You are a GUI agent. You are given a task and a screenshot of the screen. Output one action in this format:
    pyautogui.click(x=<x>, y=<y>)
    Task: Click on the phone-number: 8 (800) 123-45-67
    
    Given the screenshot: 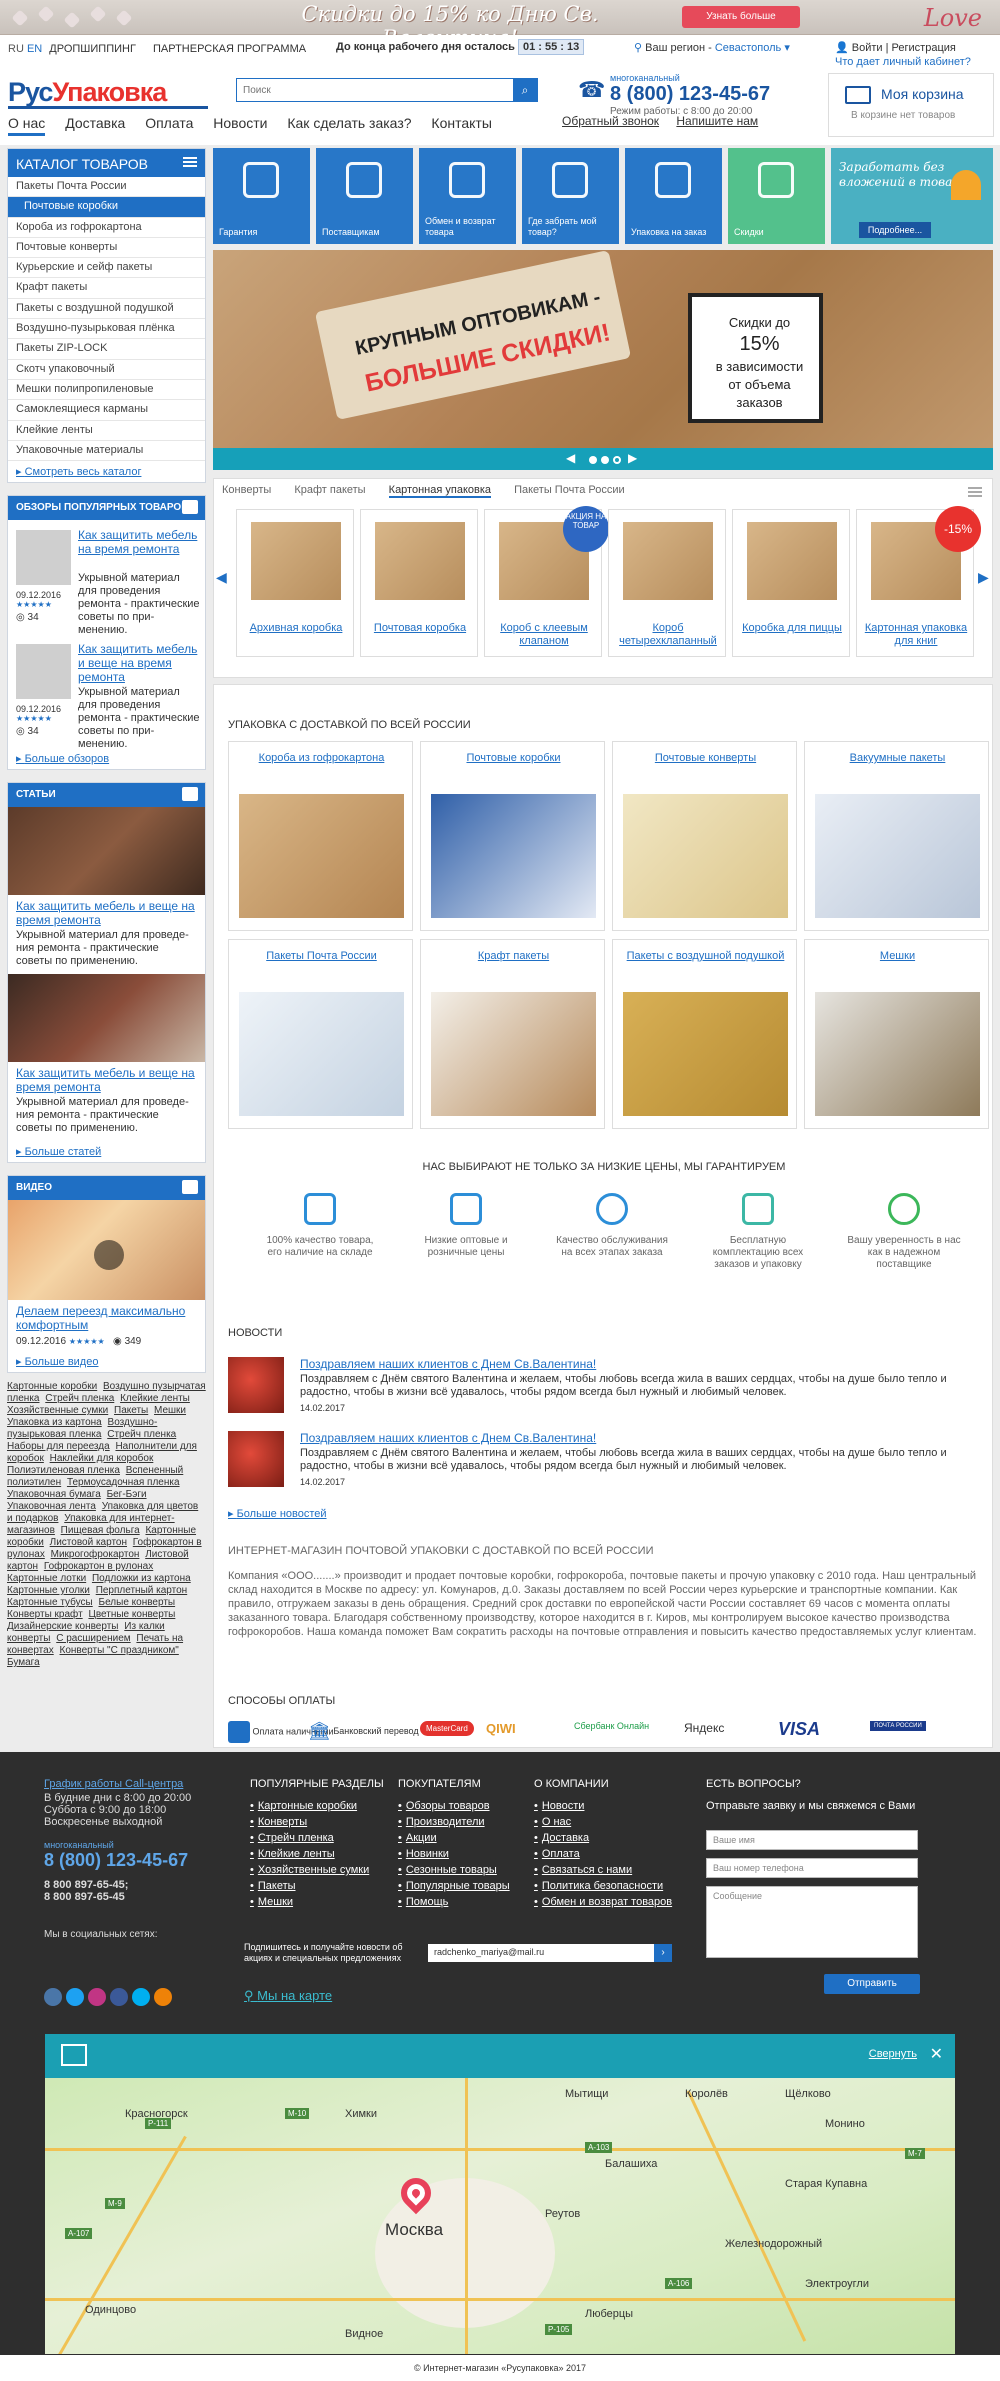 What is the action you would take?
    pyautogui.click(x=690, y=94)
    